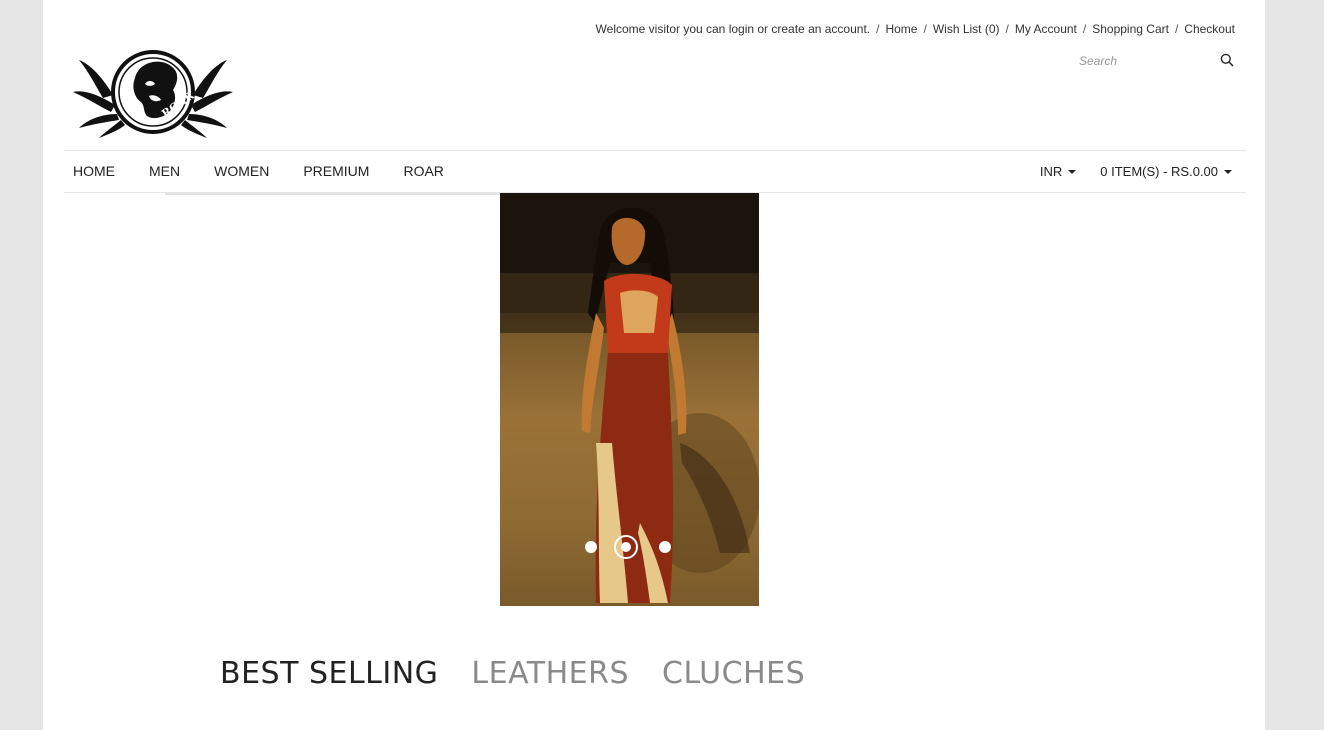 The width and height of the screenshot is (1324, 730). What do you see at coordinates (733, 673) in the screenshot?
I see `tab-cluches: CLUCHES` at bounding box center [733, 673].